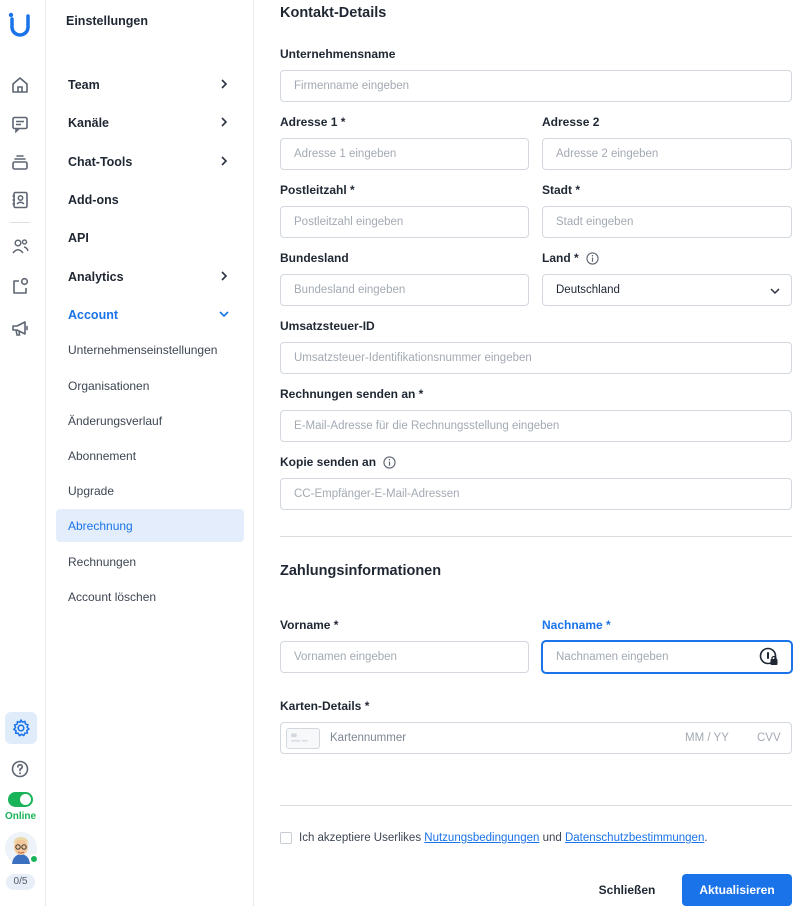 The height and width of the screenshot is (906, 811). I want to click on last-name-label: Nachname *, so click(576, 625).